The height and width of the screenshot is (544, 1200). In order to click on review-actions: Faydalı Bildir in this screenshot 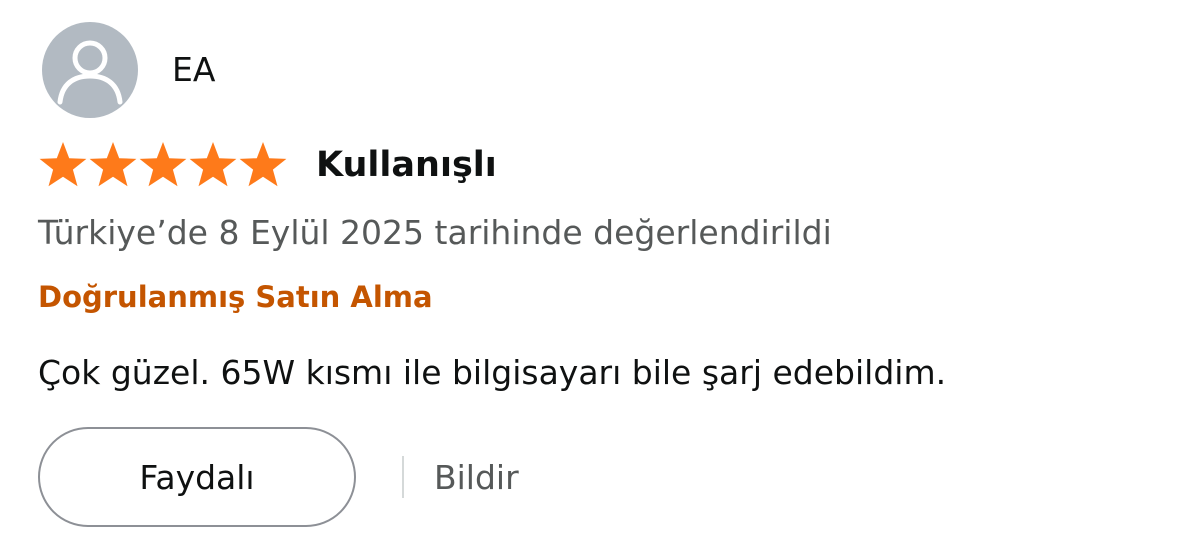, I will do `click(278, 477)`.